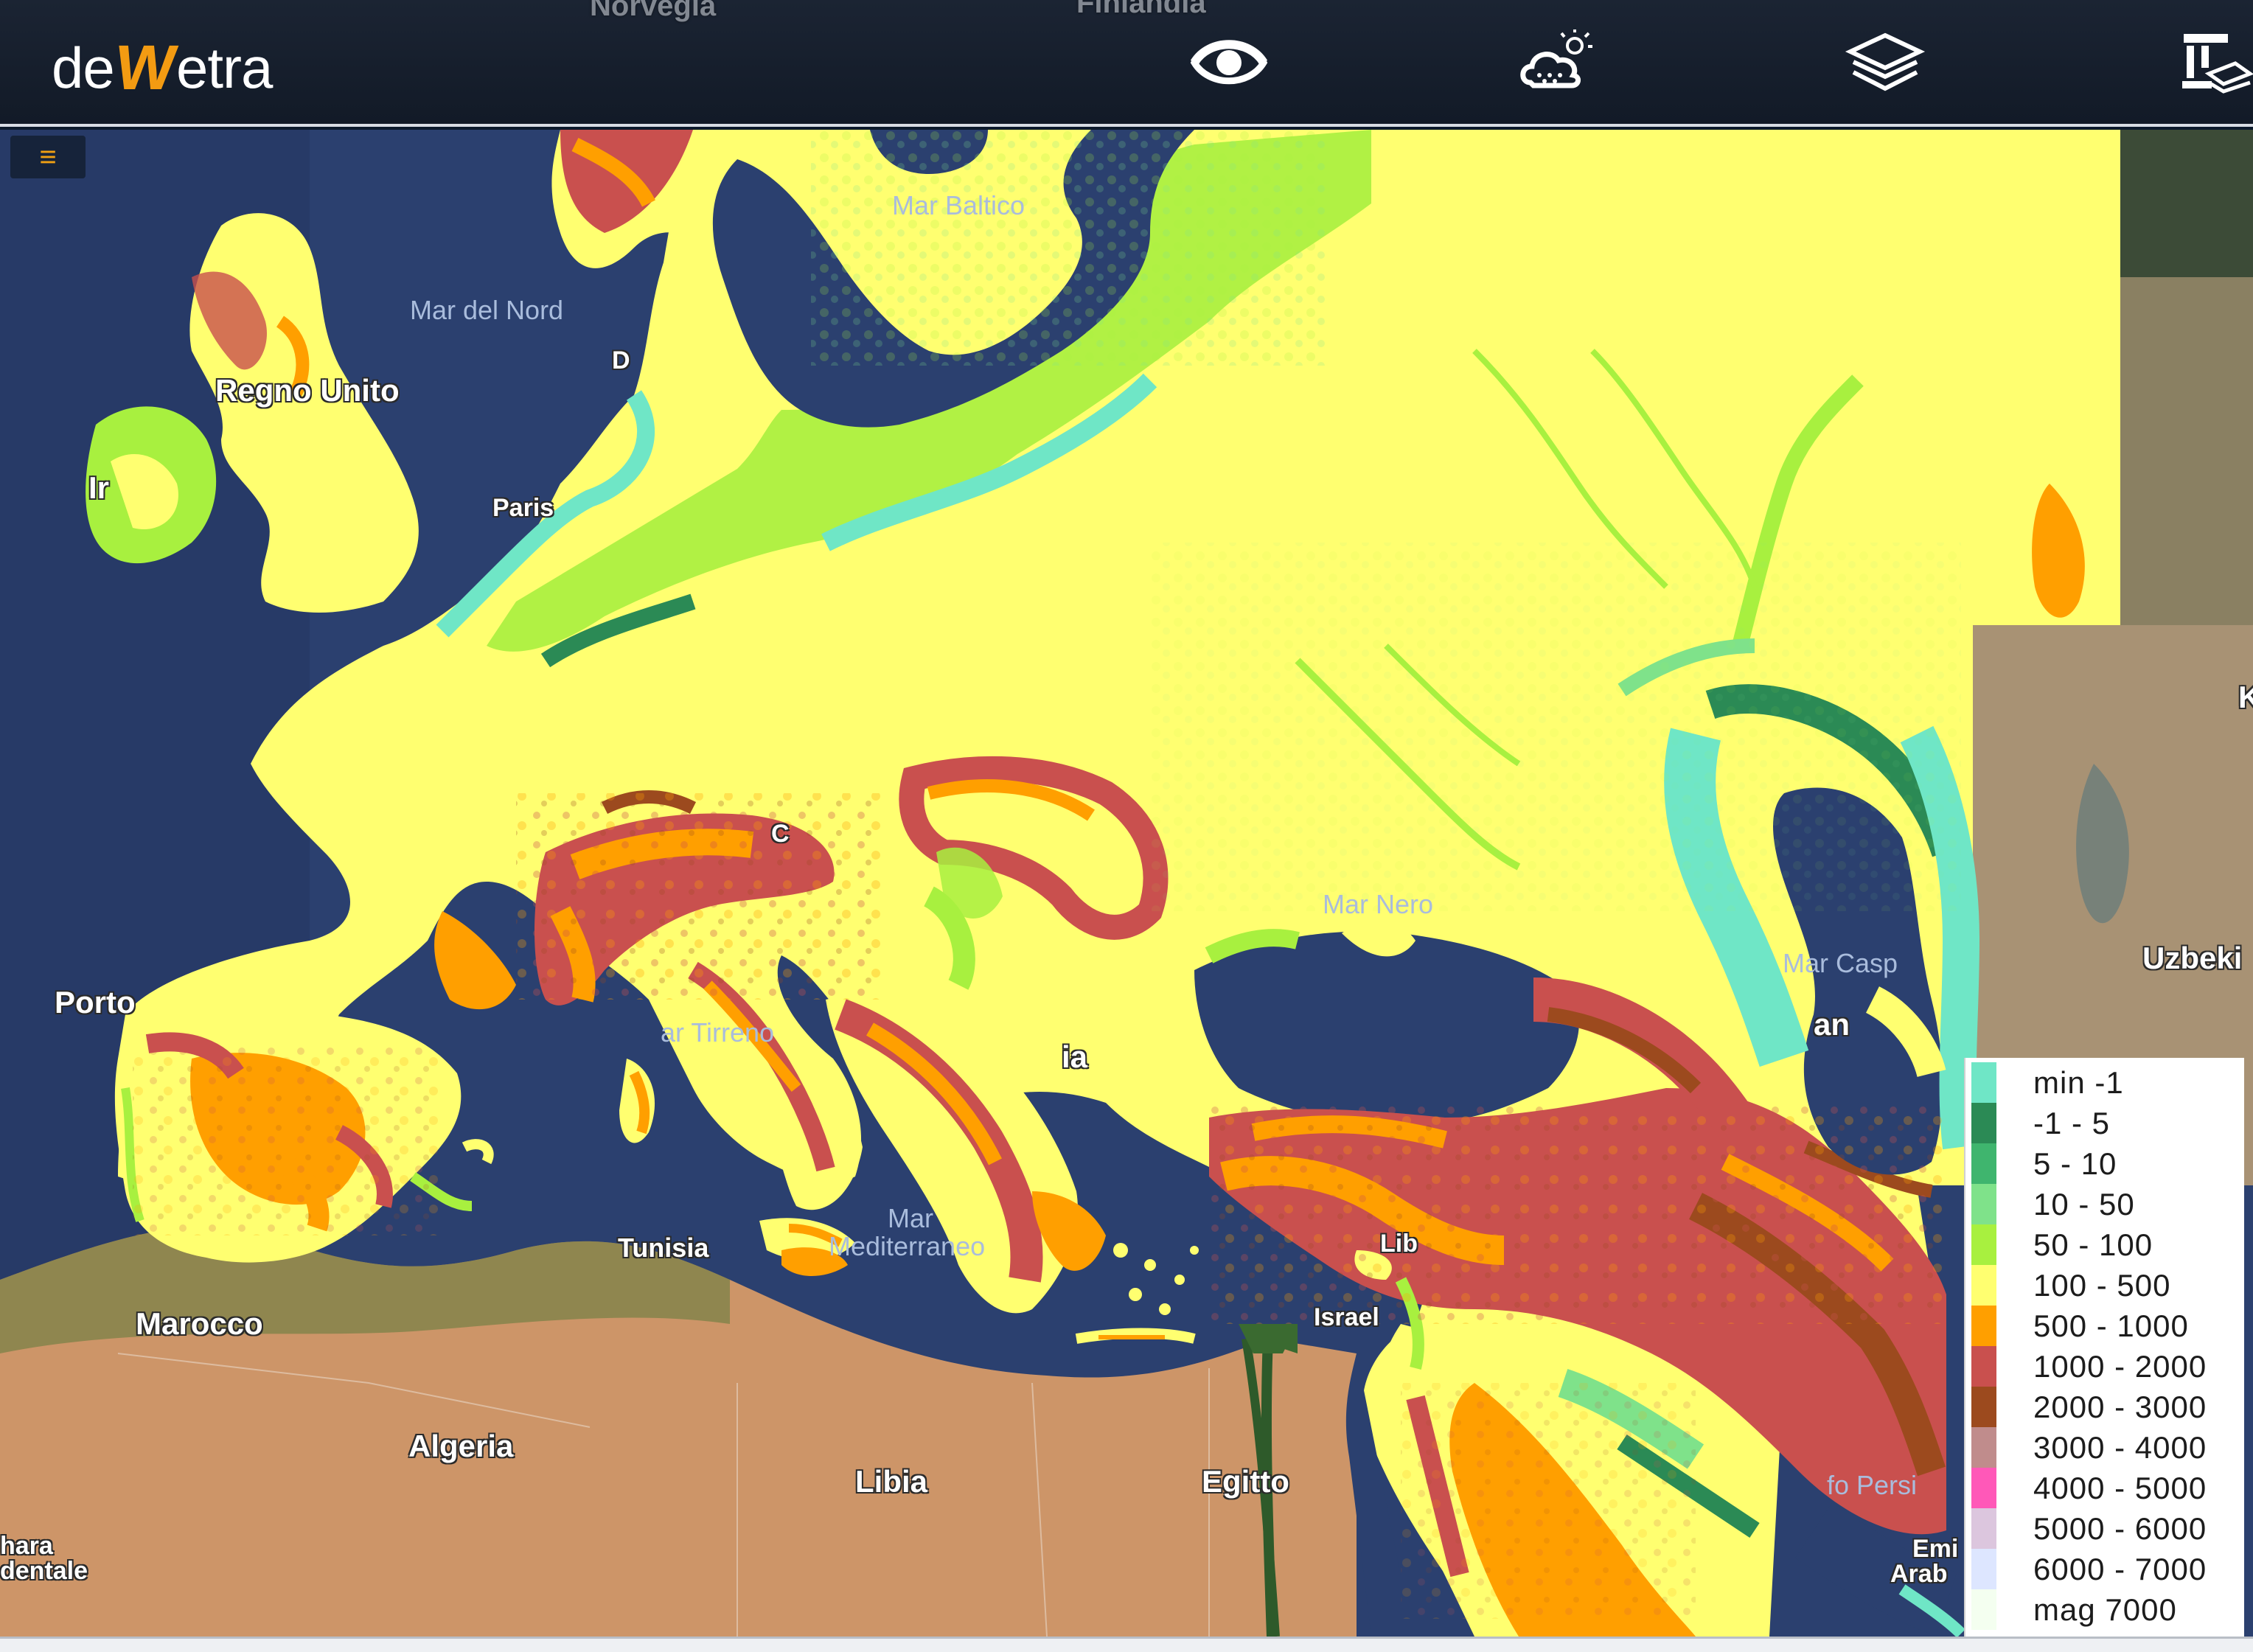 The height and width of the screenshot is (1652, 2253). What do you see at coordinates (199, 1323) in the screenshot?
I see `label-morocco: Marocco` at bounding box center [199, 1323].